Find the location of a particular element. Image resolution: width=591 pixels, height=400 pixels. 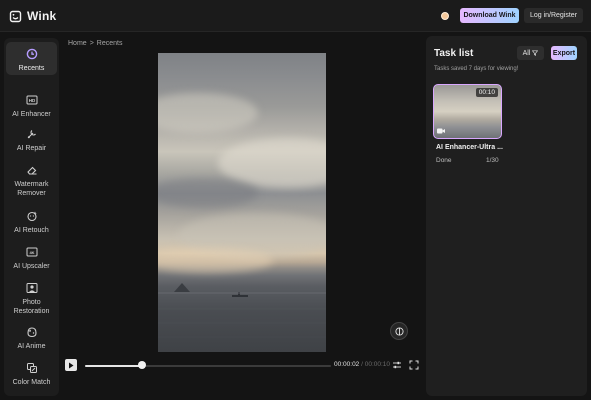

upscaler-icon: 4K is located at coordinates (31, 252).